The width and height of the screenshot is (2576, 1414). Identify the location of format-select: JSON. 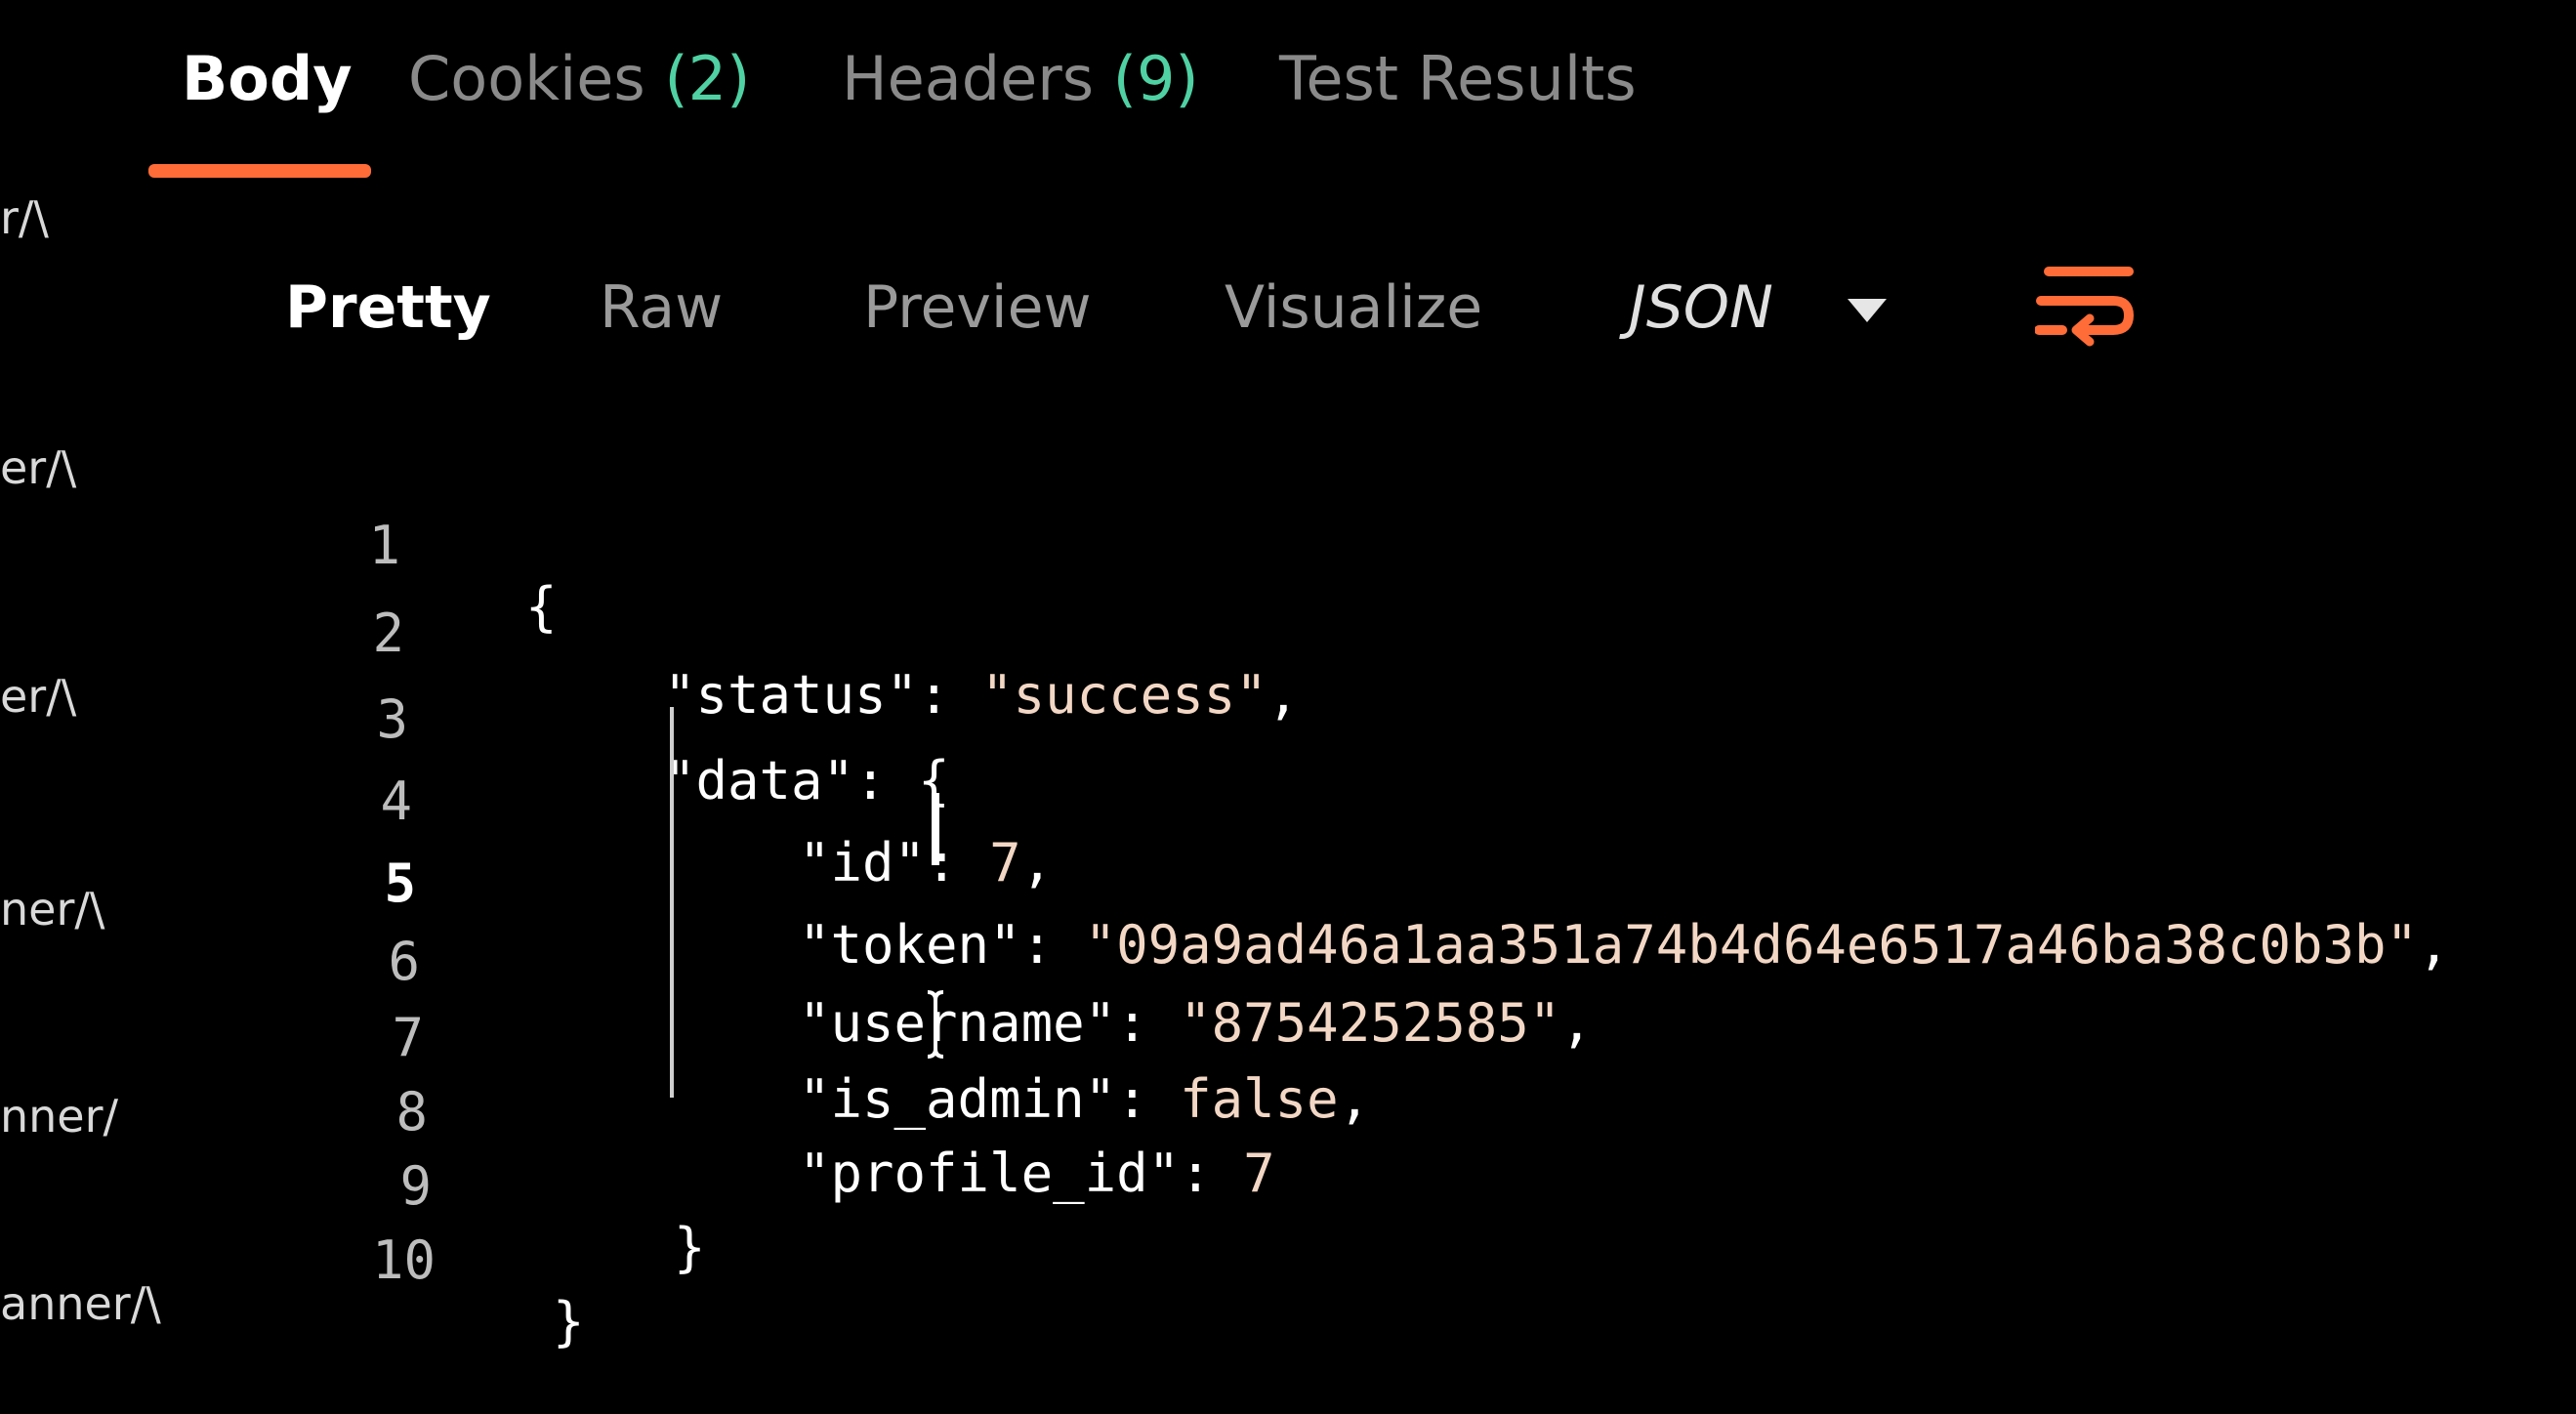
(1758, 312).